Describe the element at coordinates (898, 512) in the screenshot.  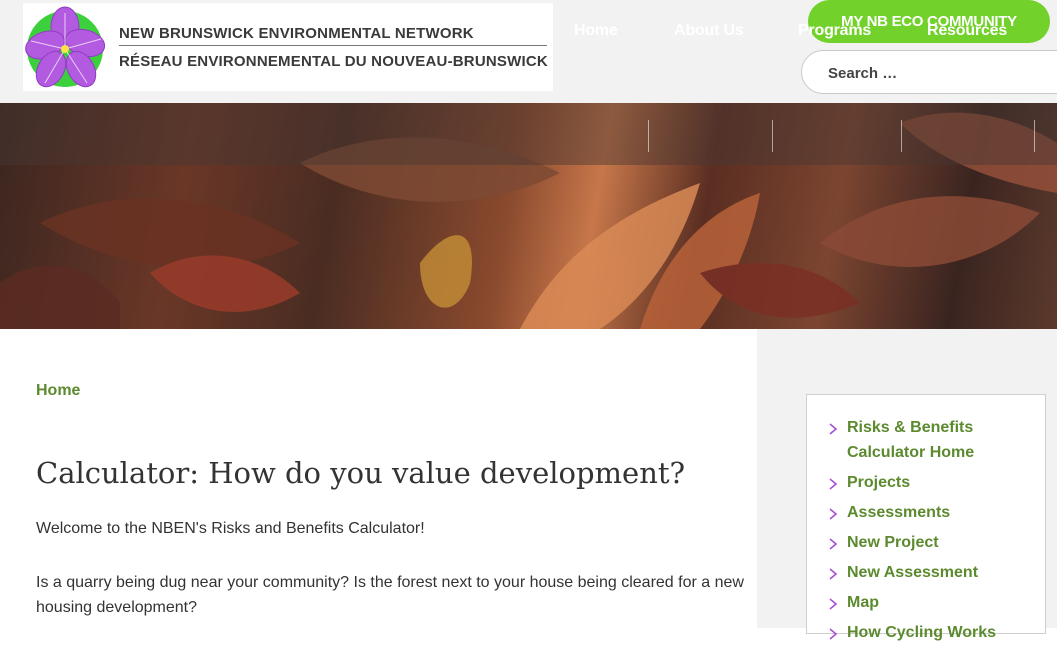
I see `sidebar-item-assessments: Assessments` at that location.